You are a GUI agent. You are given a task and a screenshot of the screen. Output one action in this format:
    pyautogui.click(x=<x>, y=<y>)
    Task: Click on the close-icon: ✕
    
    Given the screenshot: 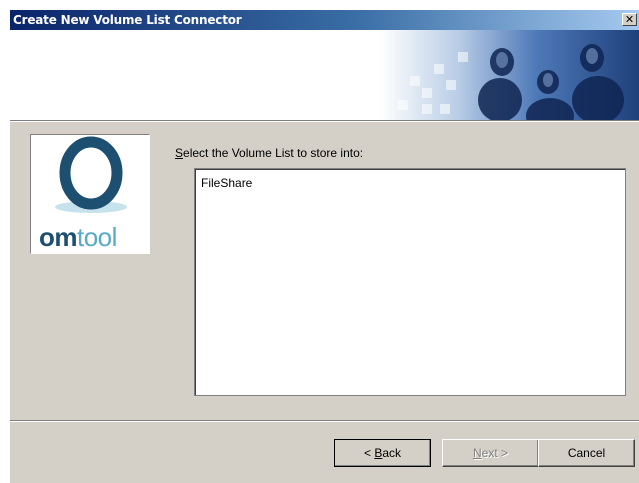 What is the action you would take?
    pyautogui.click(x=629, y=19)
    